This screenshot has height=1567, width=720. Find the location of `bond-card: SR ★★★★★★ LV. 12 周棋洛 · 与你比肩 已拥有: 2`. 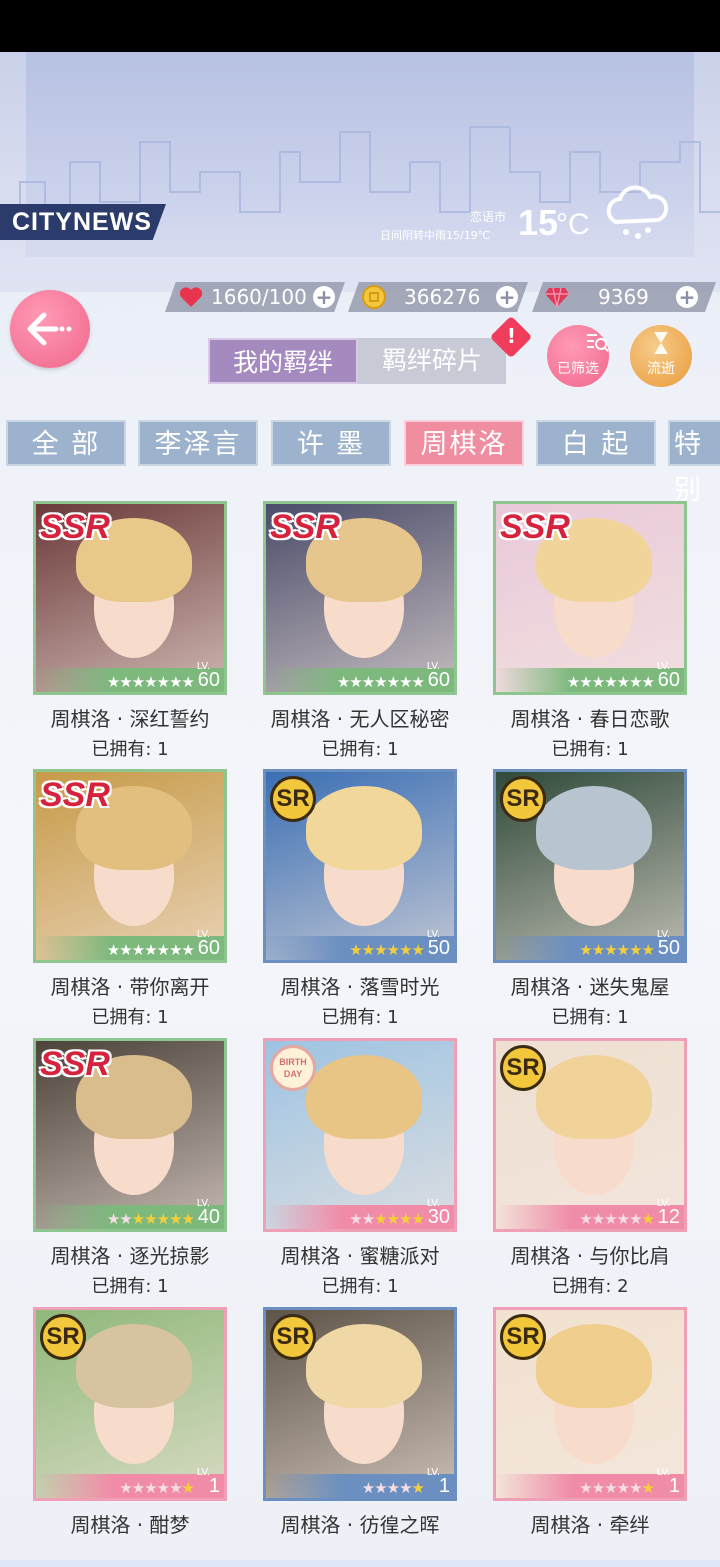

bond-card: SR ★★★★★★ LV. 12 周棋洛 · 与你比肩 已拥有: 2 is located at coordinates (590, 1168).